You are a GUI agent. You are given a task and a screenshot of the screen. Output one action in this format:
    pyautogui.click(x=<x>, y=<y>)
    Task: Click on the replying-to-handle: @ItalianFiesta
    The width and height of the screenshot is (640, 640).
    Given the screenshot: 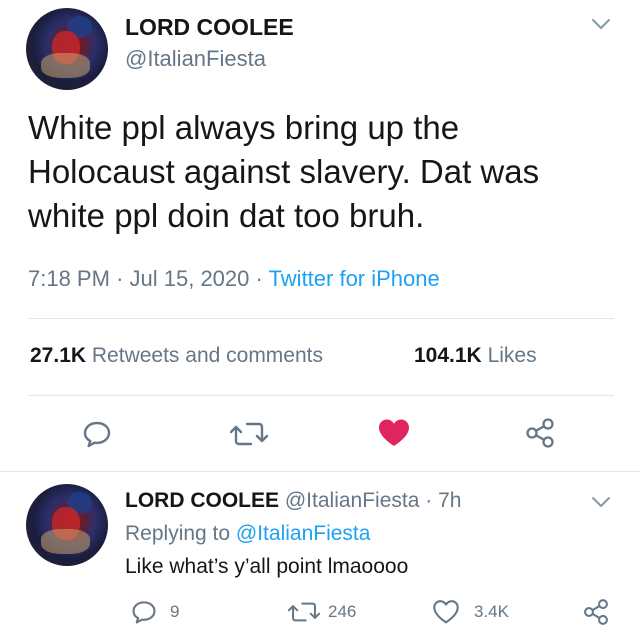 What is the action you would take?
    pyautogui.click(x=303, y=533)
    